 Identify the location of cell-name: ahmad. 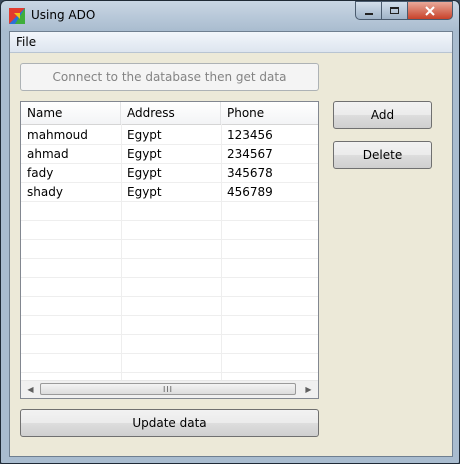
(48, 154).